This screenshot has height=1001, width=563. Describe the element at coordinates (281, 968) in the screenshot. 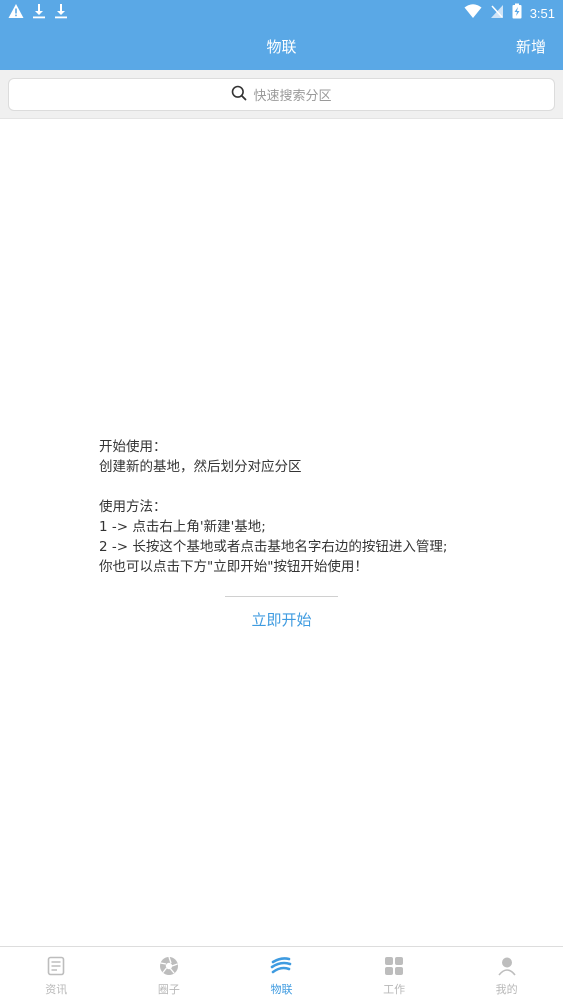

I see `iot-icon` at that location.